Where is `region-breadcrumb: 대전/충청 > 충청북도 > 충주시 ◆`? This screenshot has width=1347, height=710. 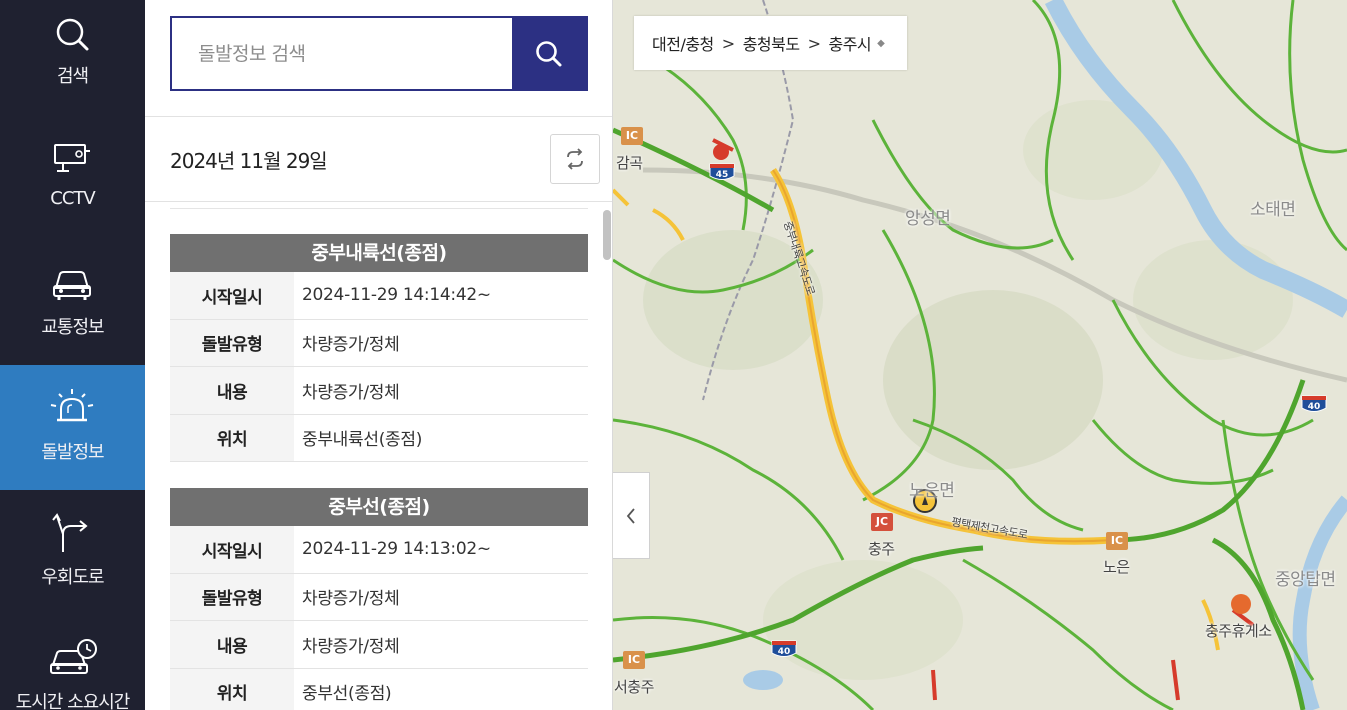
region-breadcrumb: 대전/충청 > 충청북도 > 충주시 ◆ is located at coordinates (770, 43).